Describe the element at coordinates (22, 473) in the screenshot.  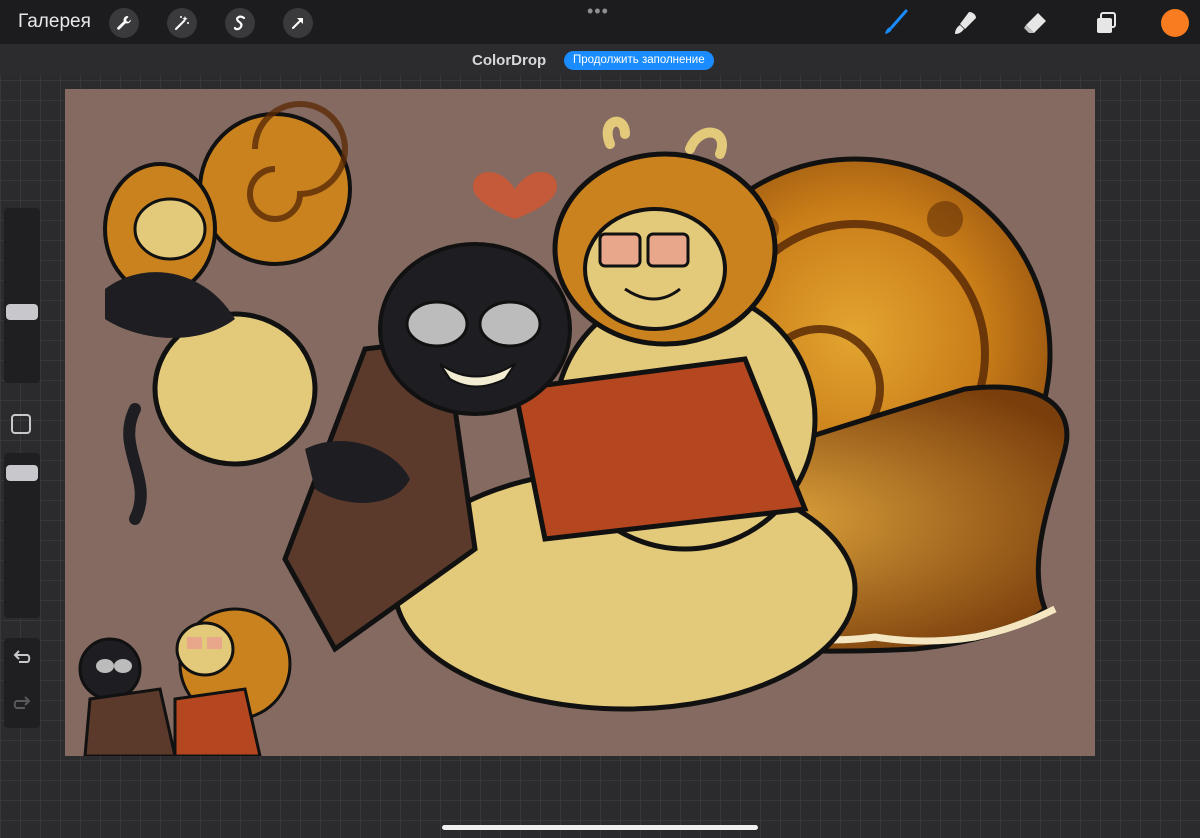
I see `opacity-thumb` at that location.